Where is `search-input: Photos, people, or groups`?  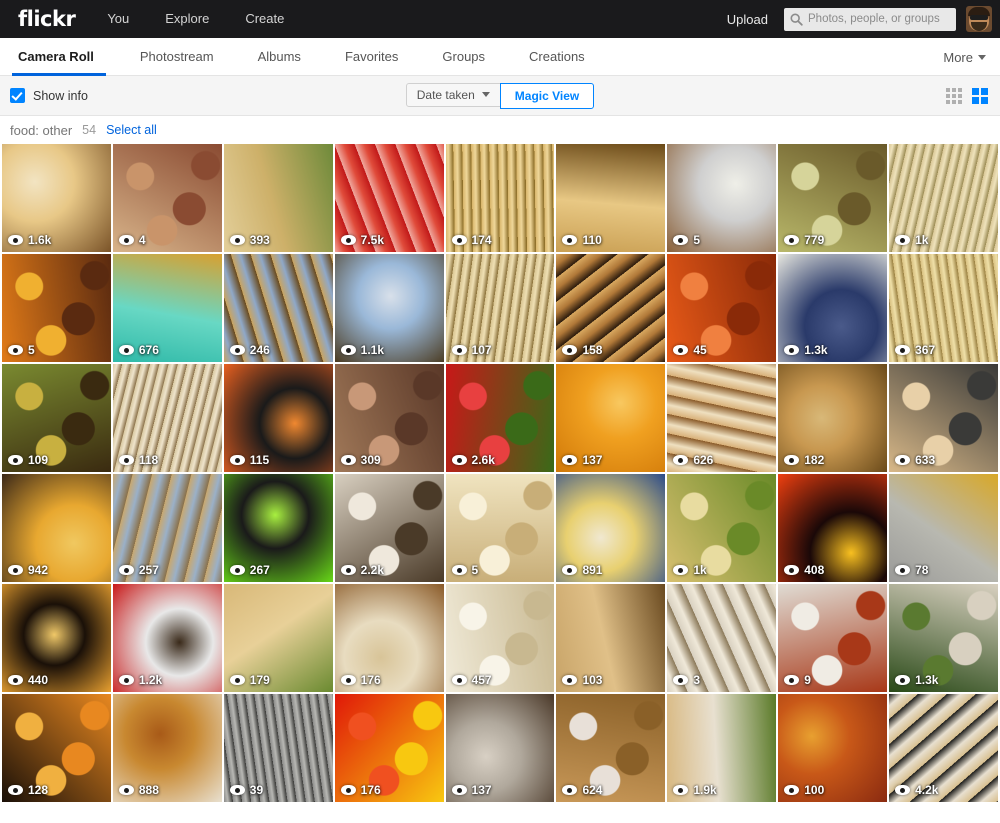
search-input: Photos, people, or groups is located at coordinates (870, 19).